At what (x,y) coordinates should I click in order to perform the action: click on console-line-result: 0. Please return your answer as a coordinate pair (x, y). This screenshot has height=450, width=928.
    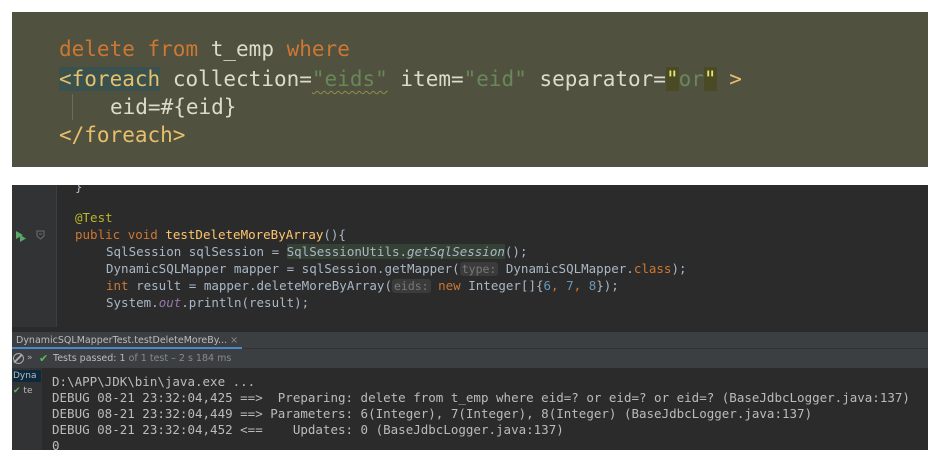
    Looking at the image, I should click on (56, 444).